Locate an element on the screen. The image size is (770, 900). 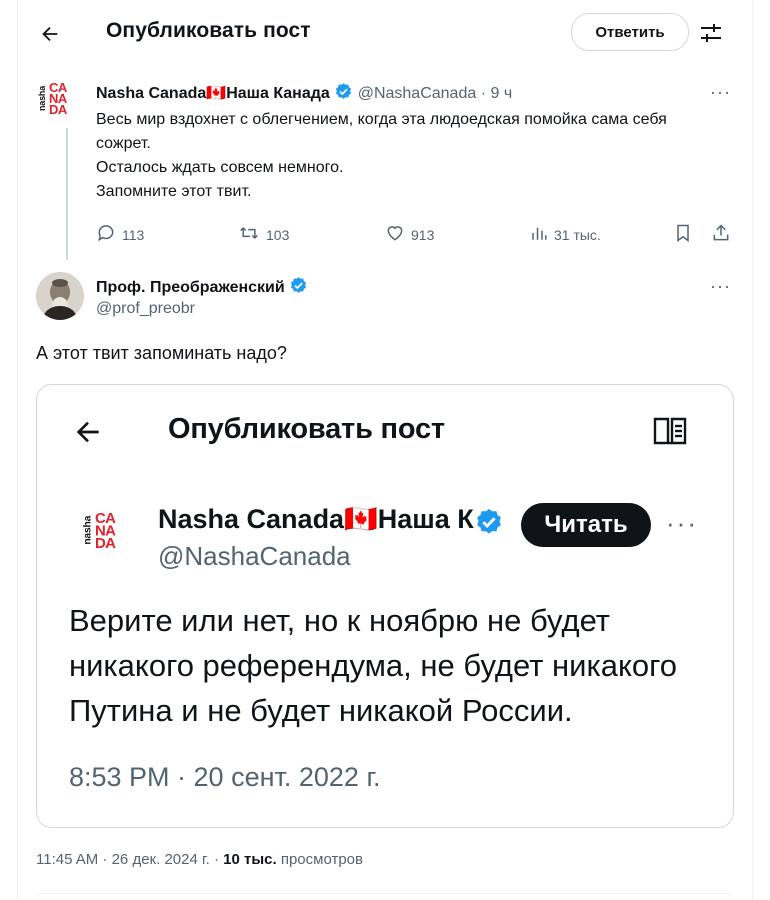
card-display-name: Nasha Canada🇨🇦Наша К is located at coordinates (330, 519).